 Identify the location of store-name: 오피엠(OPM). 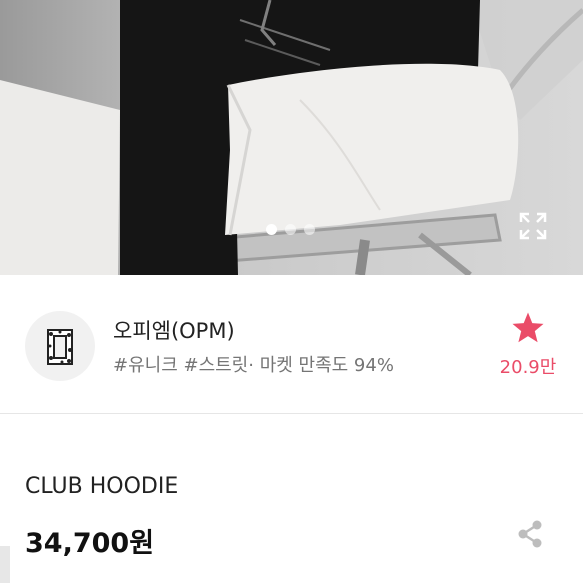
(174, 330).